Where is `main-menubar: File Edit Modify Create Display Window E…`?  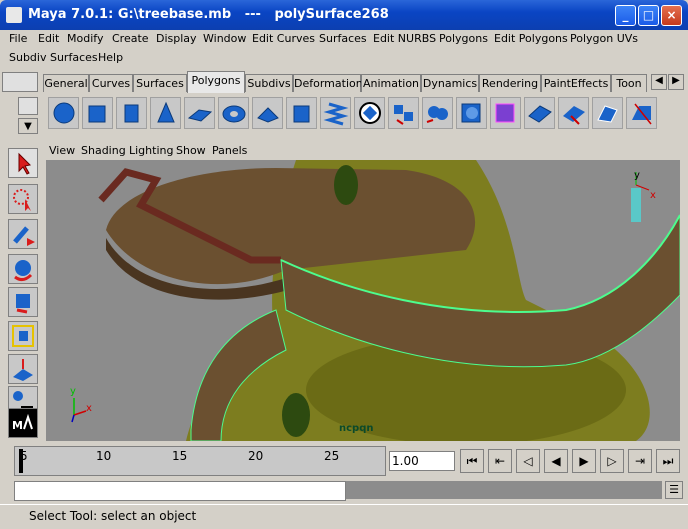 main-menubar: File Edit Modify Create Display Window E… is located at coordinates (344, 49).